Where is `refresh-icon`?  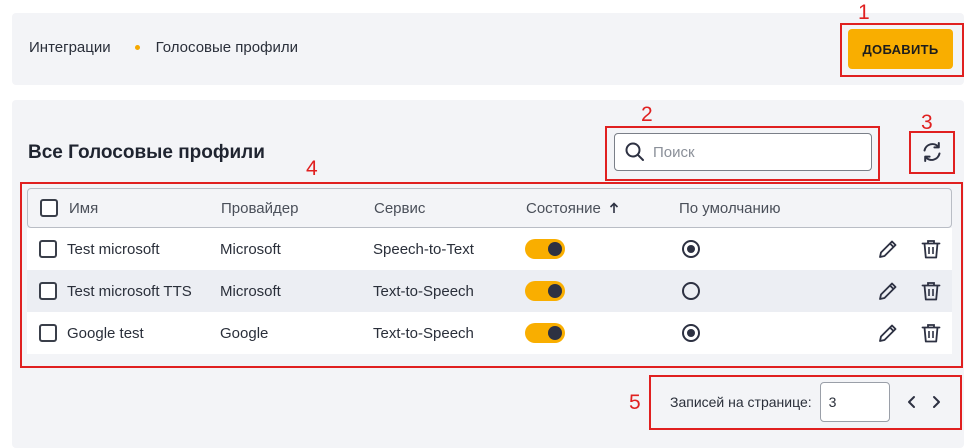
refresh-icon is located at coordinates (932, 152).